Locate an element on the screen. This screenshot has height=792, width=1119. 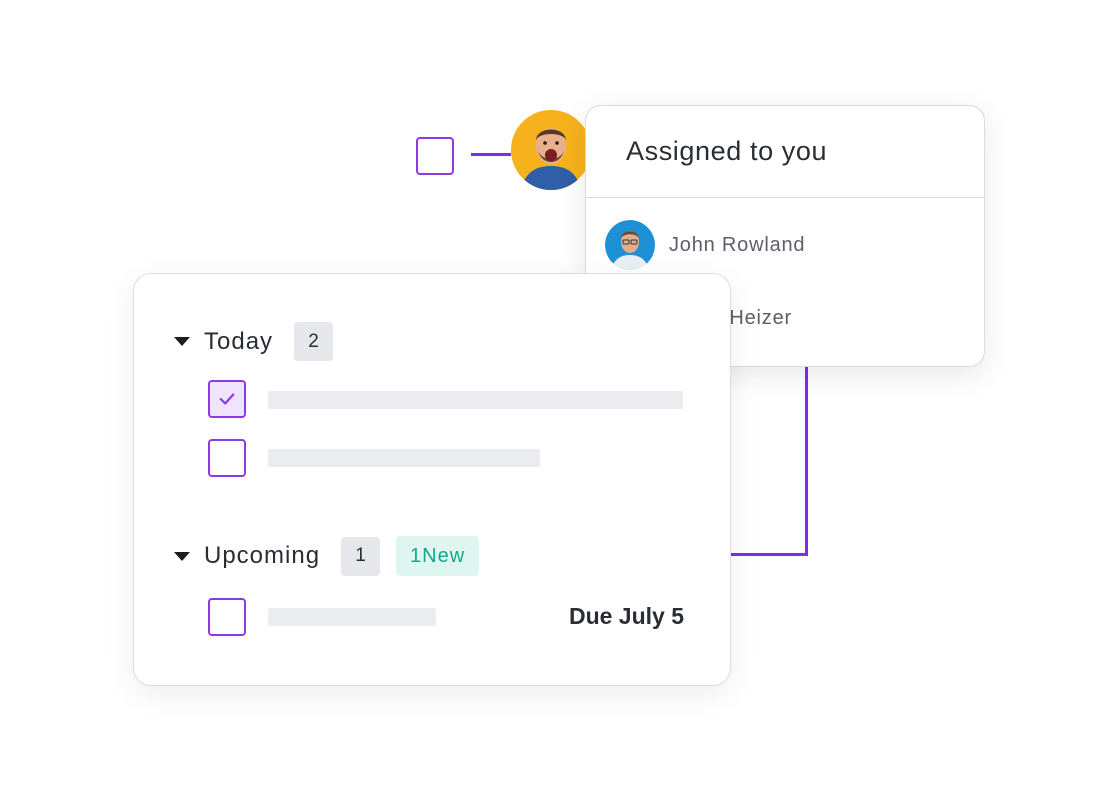
checkmark-icon is located at coordinates (227, 399).